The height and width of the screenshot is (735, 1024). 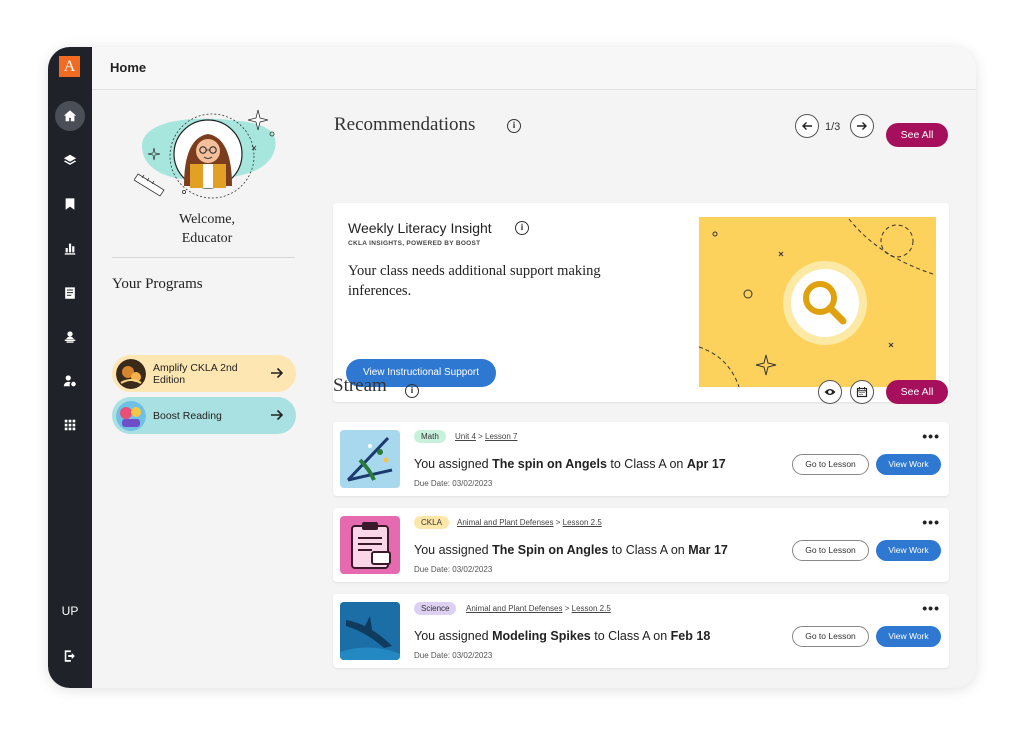 I want to click on bookmark-icon, so click(x=70, y=204).